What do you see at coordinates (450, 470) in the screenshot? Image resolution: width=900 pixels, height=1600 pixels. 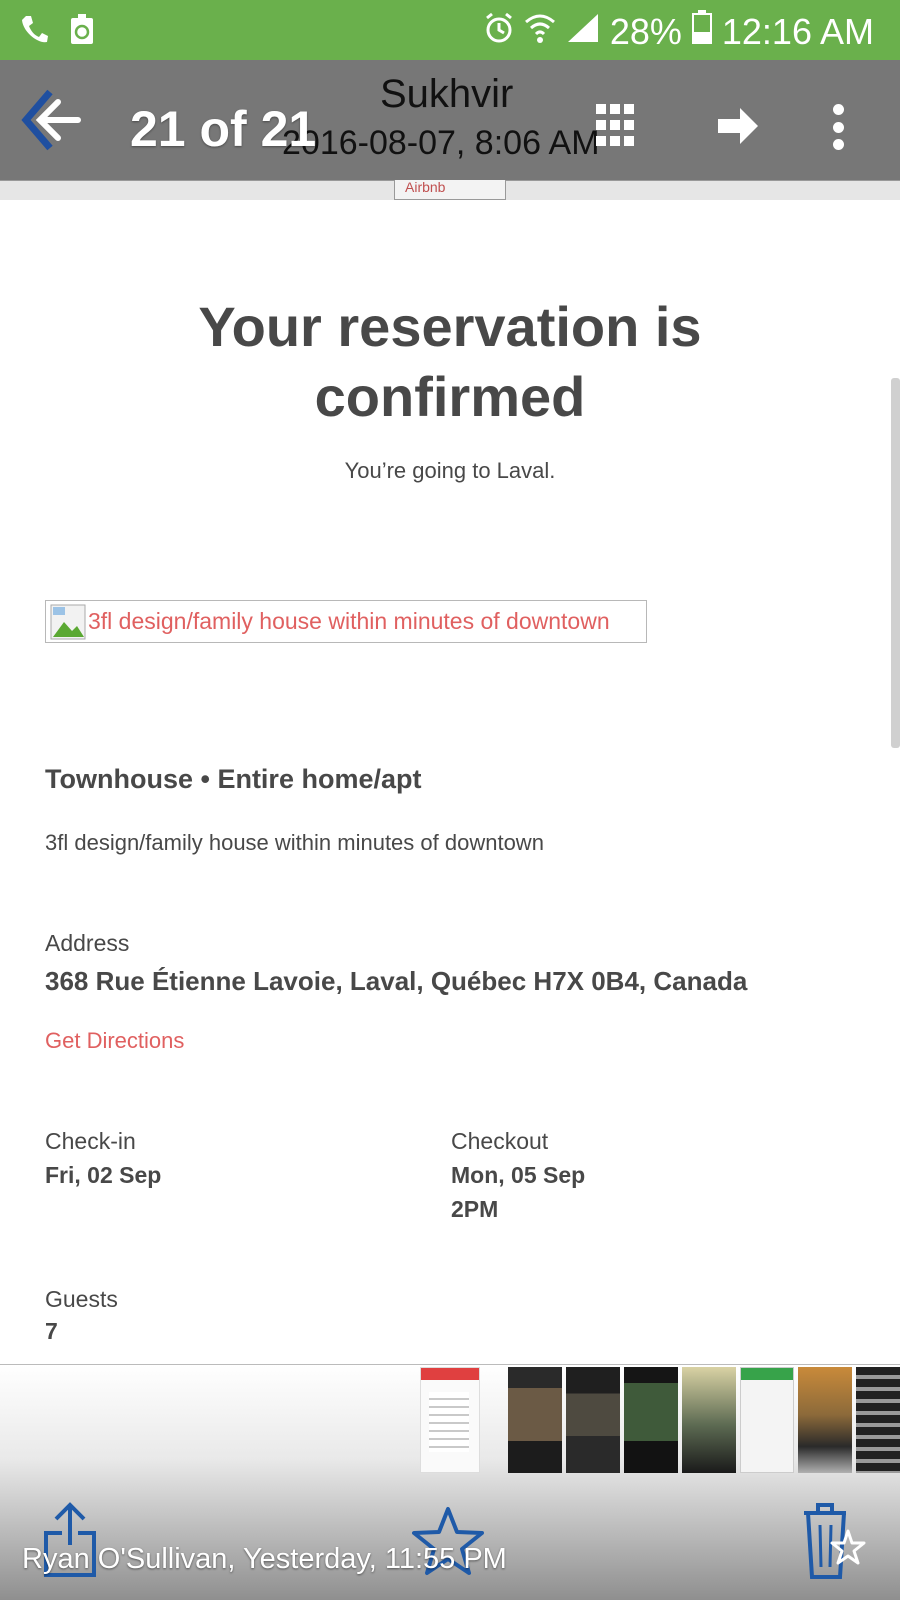 I see `destination-subtitle: You’re going to Laval.` at bounding box center [450, 470].